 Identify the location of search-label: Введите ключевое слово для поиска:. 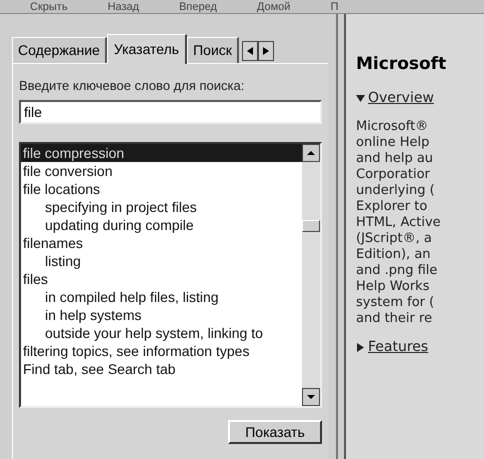
(132, 86).